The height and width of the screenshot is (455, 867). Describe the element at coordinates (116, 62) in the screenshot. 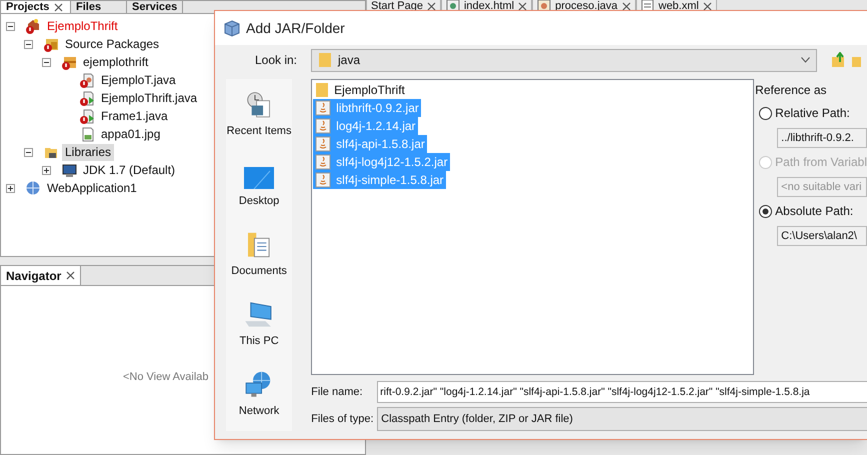

I see `tree-item: ejemplothrift` at that location.